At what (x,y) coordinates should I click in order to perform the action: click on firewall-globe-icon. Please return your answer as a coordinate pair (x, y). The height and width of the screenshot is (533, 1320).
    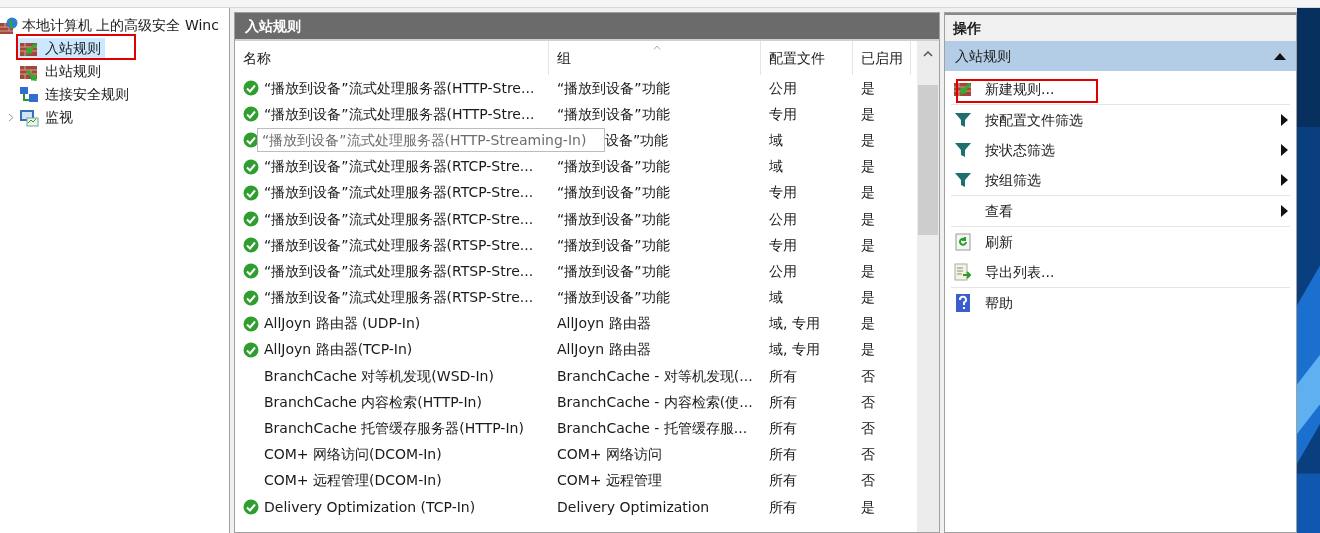
    Looking at the image, I should click on (9, 25).